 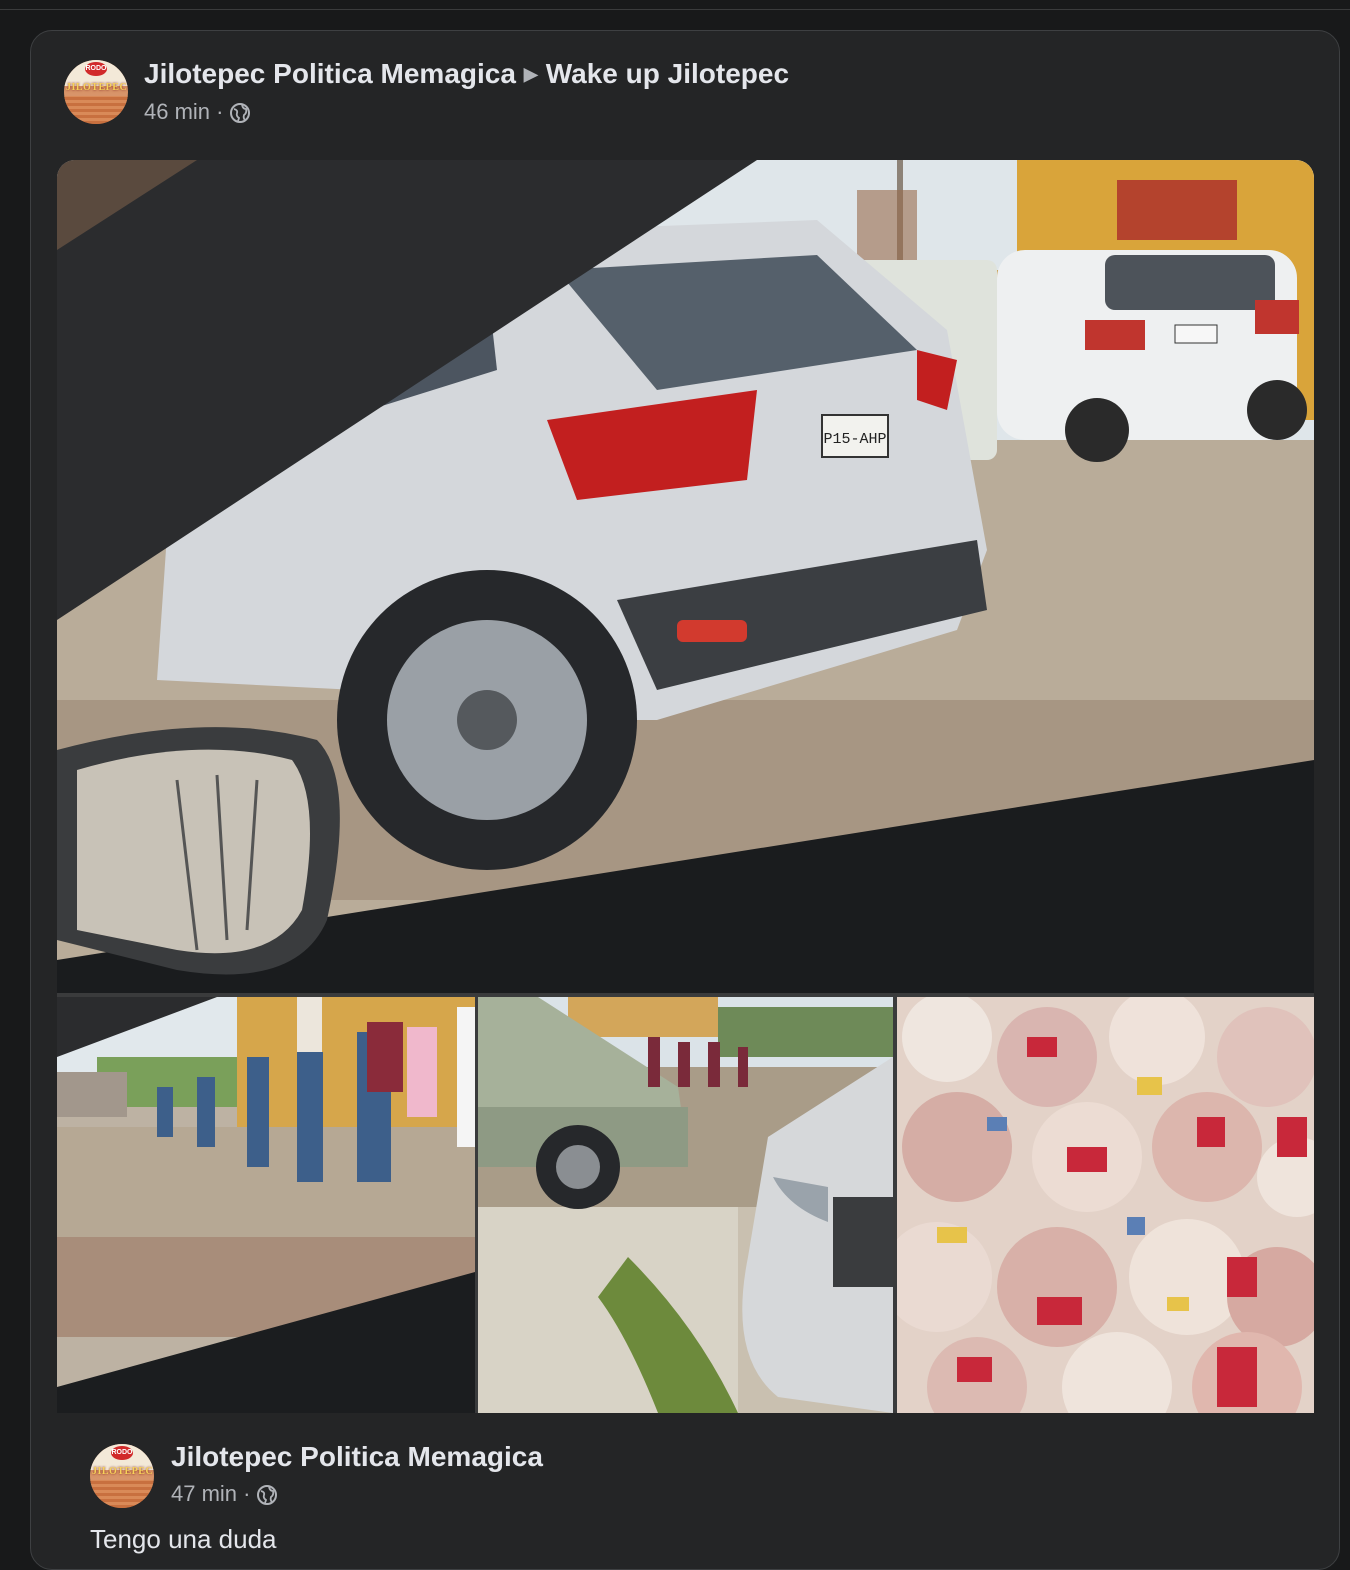 What do you see at coordinates (854, 439) in the screenshot?
I see `license-plate: P15-AHP` at bounding box center [854, 439].